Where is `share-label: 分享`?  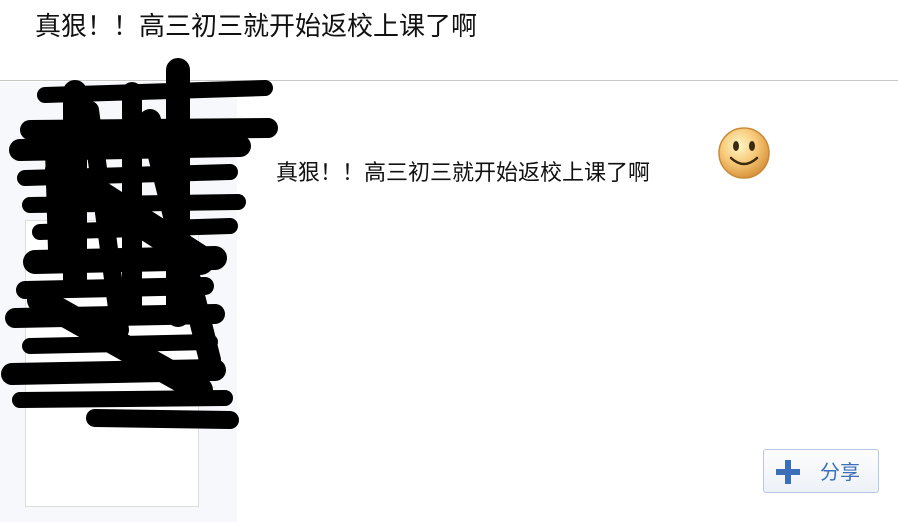
share-label: 分享 is located at coordinates (840, 472).